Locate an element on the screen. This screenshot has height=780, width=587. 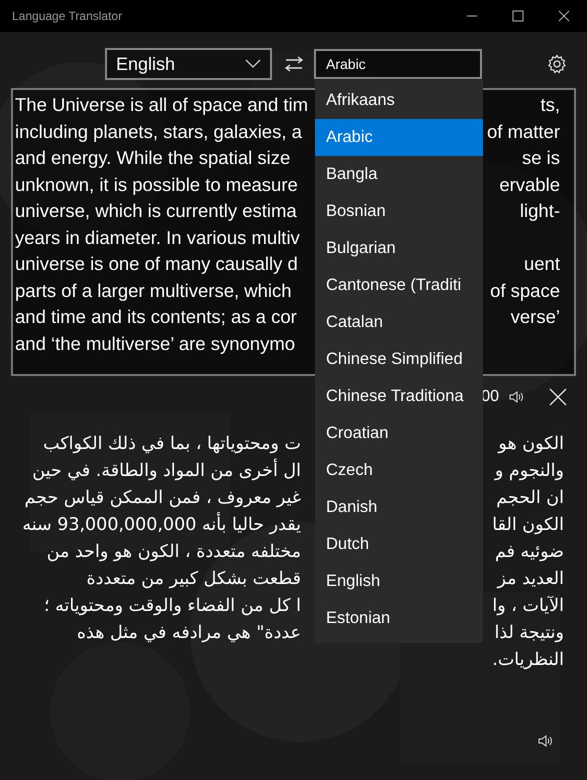
source-language-dropdown: English is located at coordinates (188, 64).